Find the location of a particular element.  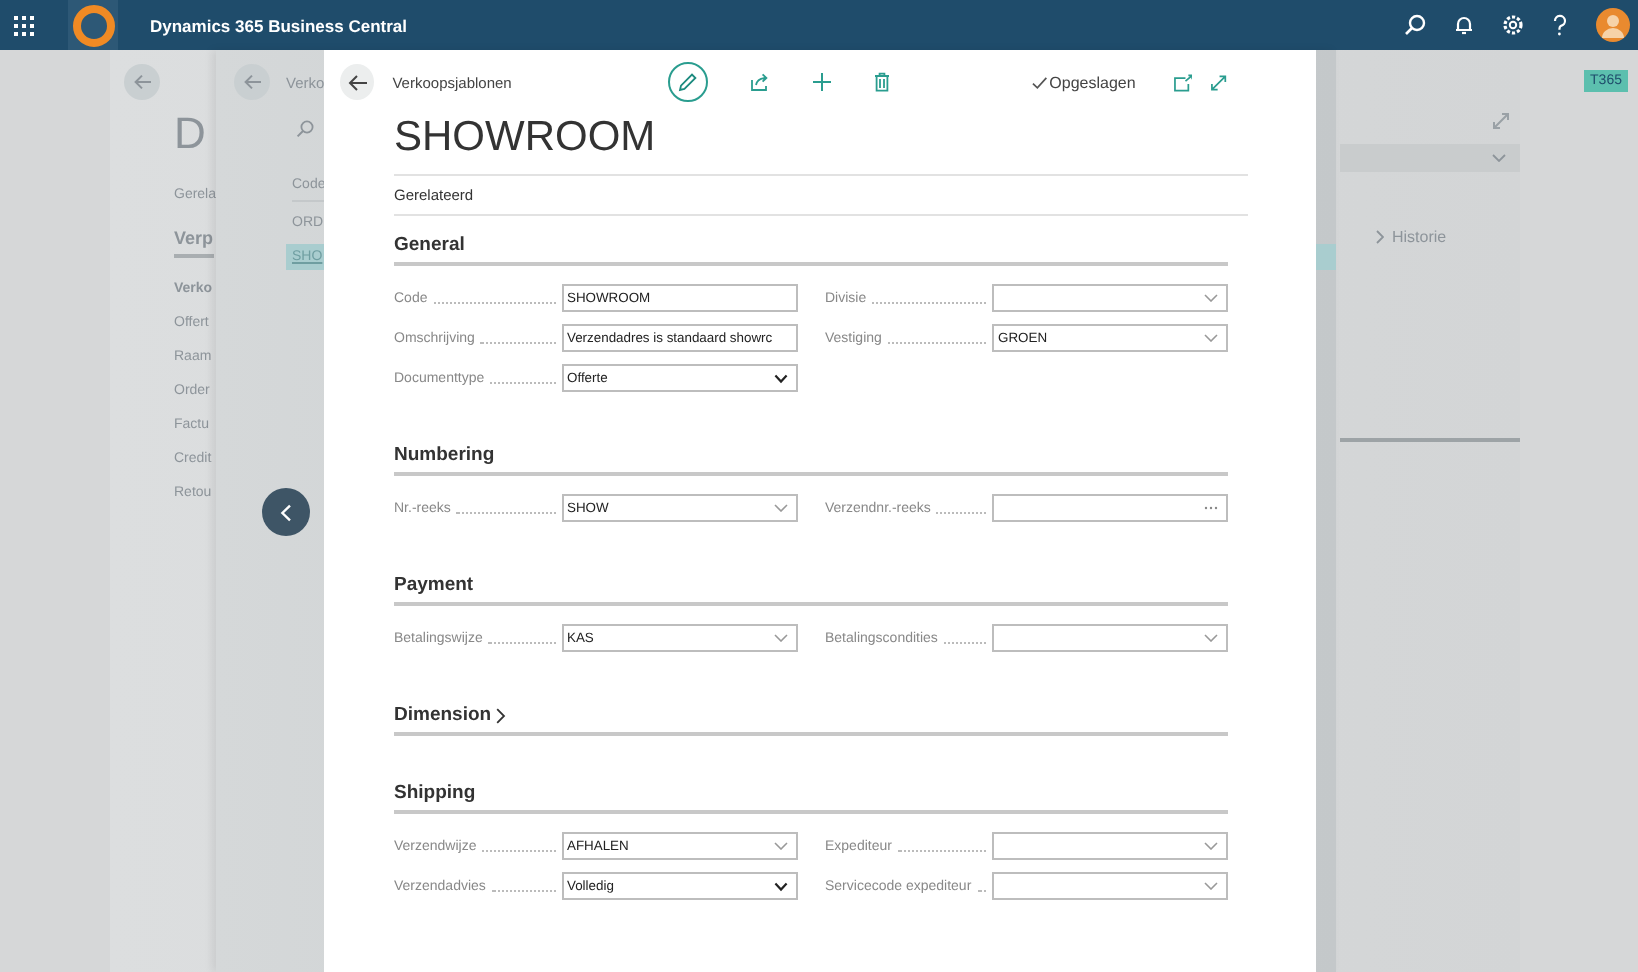

section-header: Shipping is located at coordinates (811, 789).